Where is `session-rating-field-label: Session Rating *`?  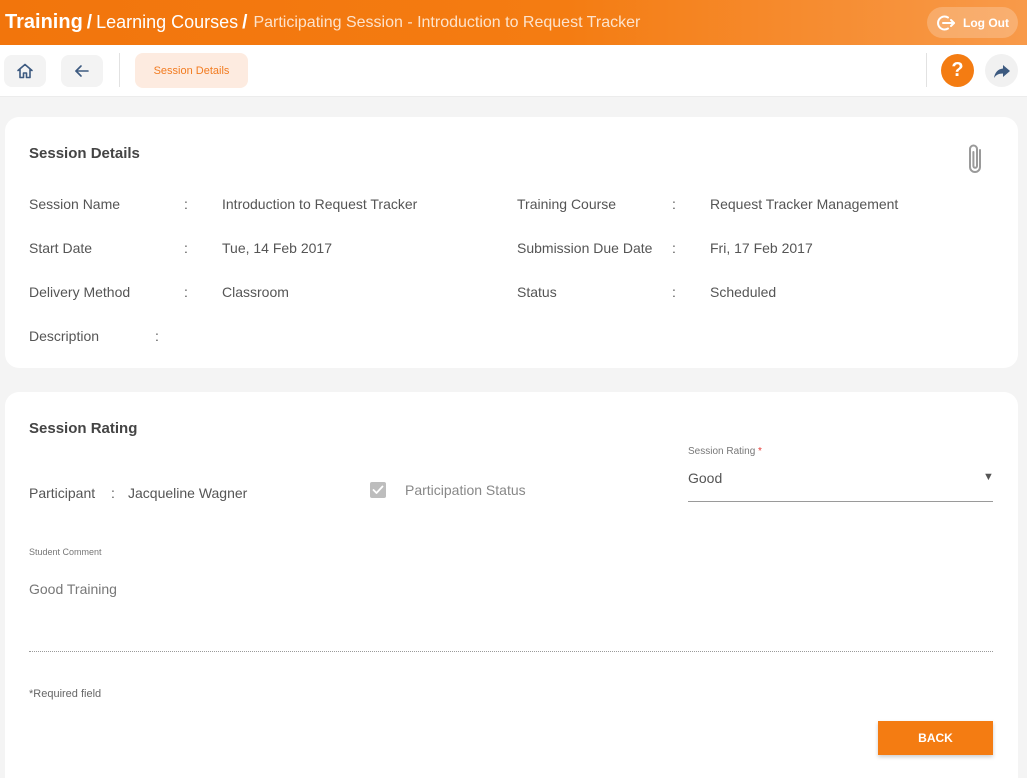 session-rating-field-label: Session Rating * is located at coordinates (725, 451).